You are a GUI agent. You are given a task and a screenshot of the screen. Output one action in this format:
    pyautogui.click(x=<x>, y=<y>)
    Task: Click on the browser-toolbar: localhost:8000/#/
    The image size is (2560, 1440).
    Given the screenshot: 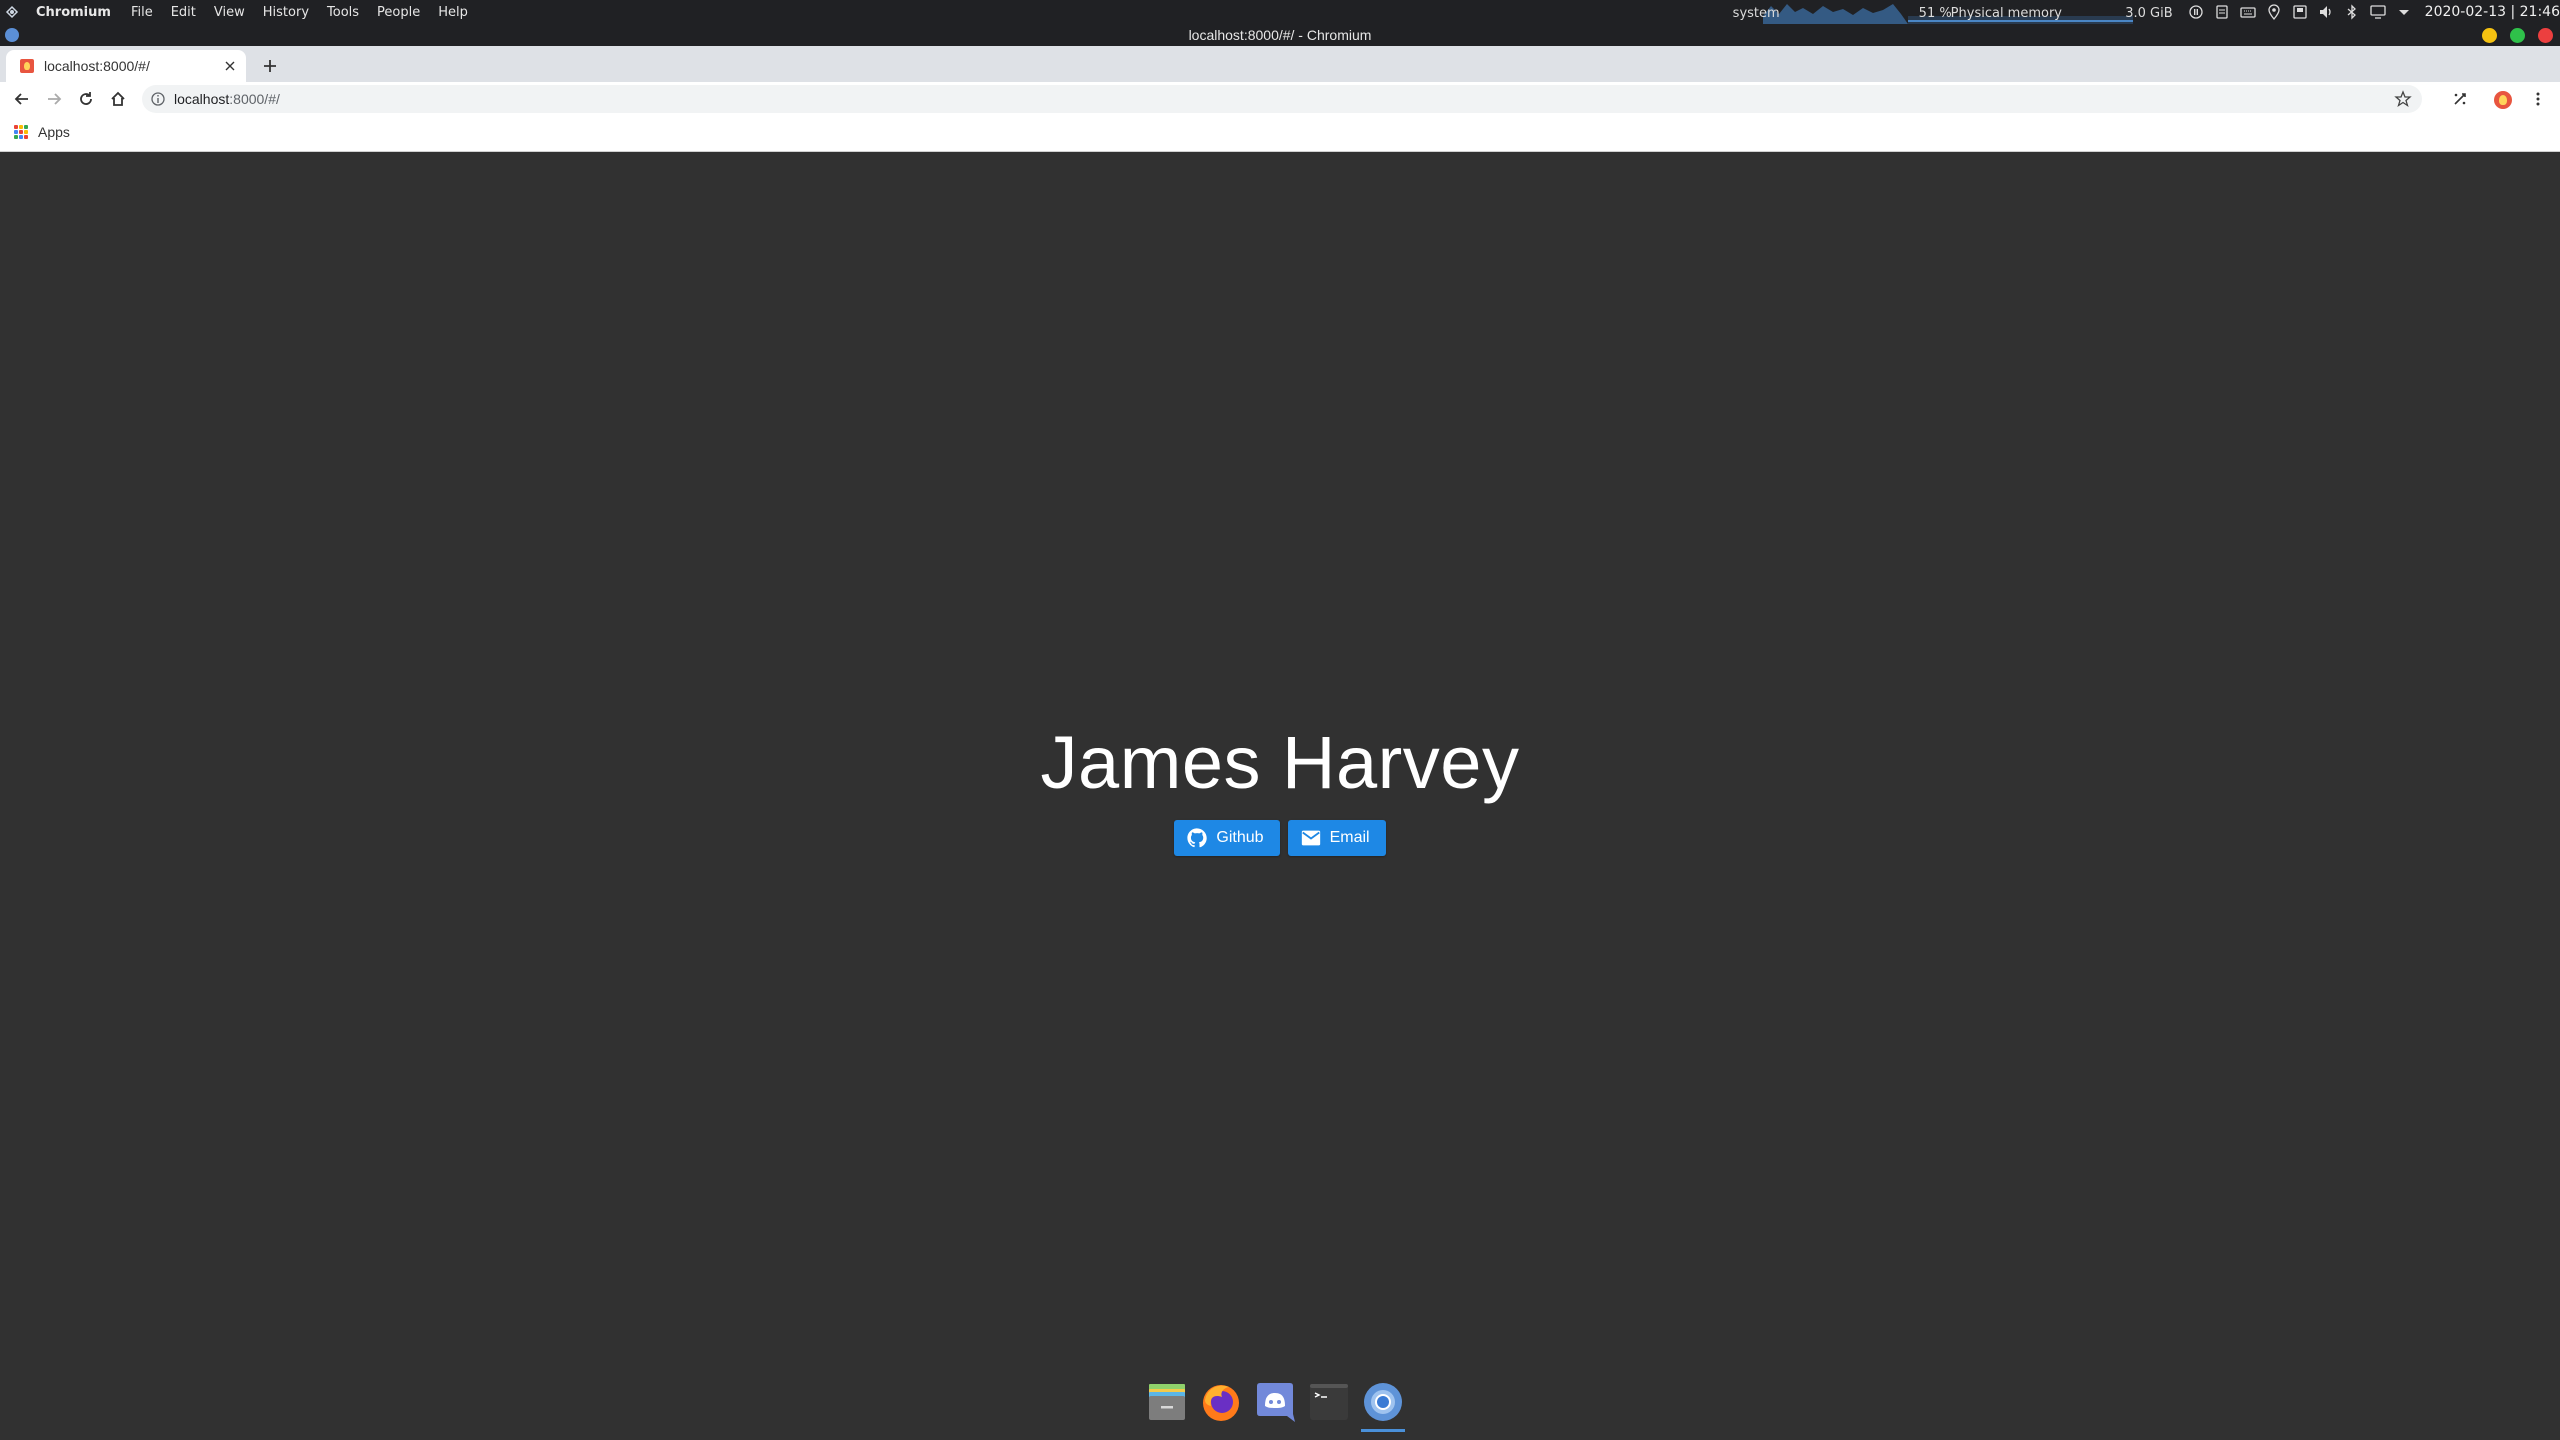 What is the action you would take?
    pyautogui.click(x=1280, y=99)
    